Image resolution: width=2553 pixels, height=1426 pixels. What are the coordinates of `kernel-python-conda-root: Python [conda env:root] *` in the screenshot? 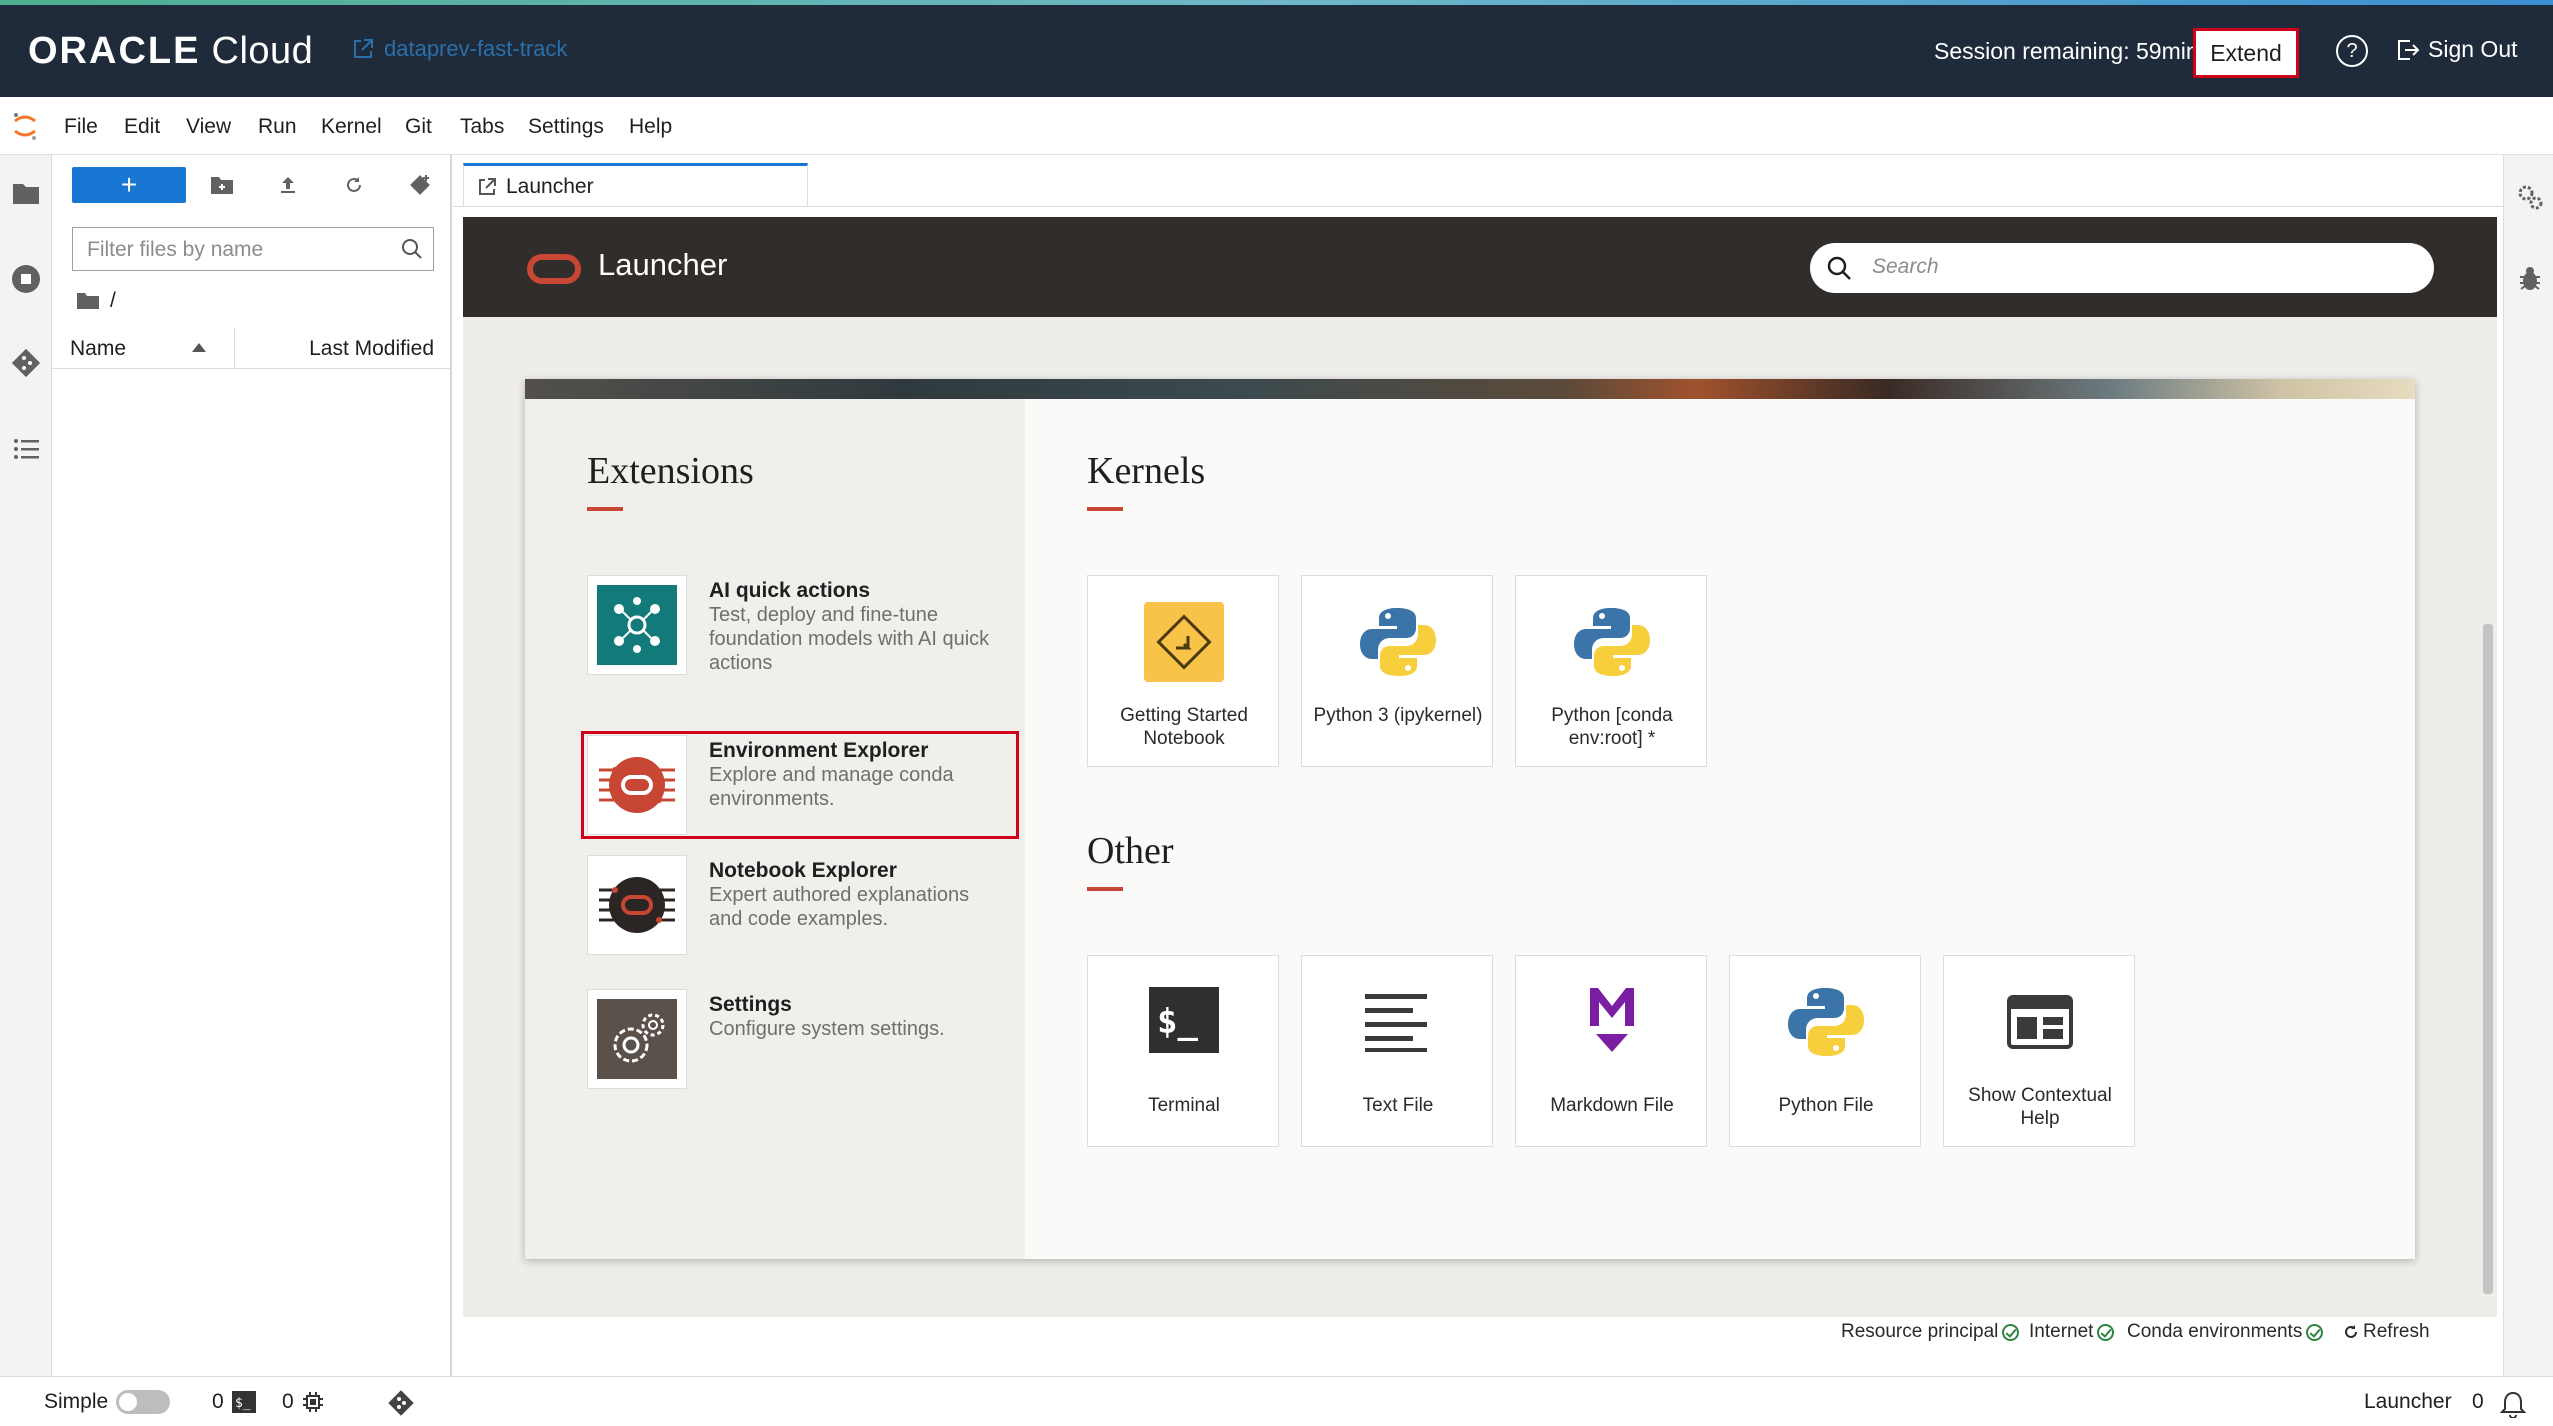 It's located at (1611, 671).